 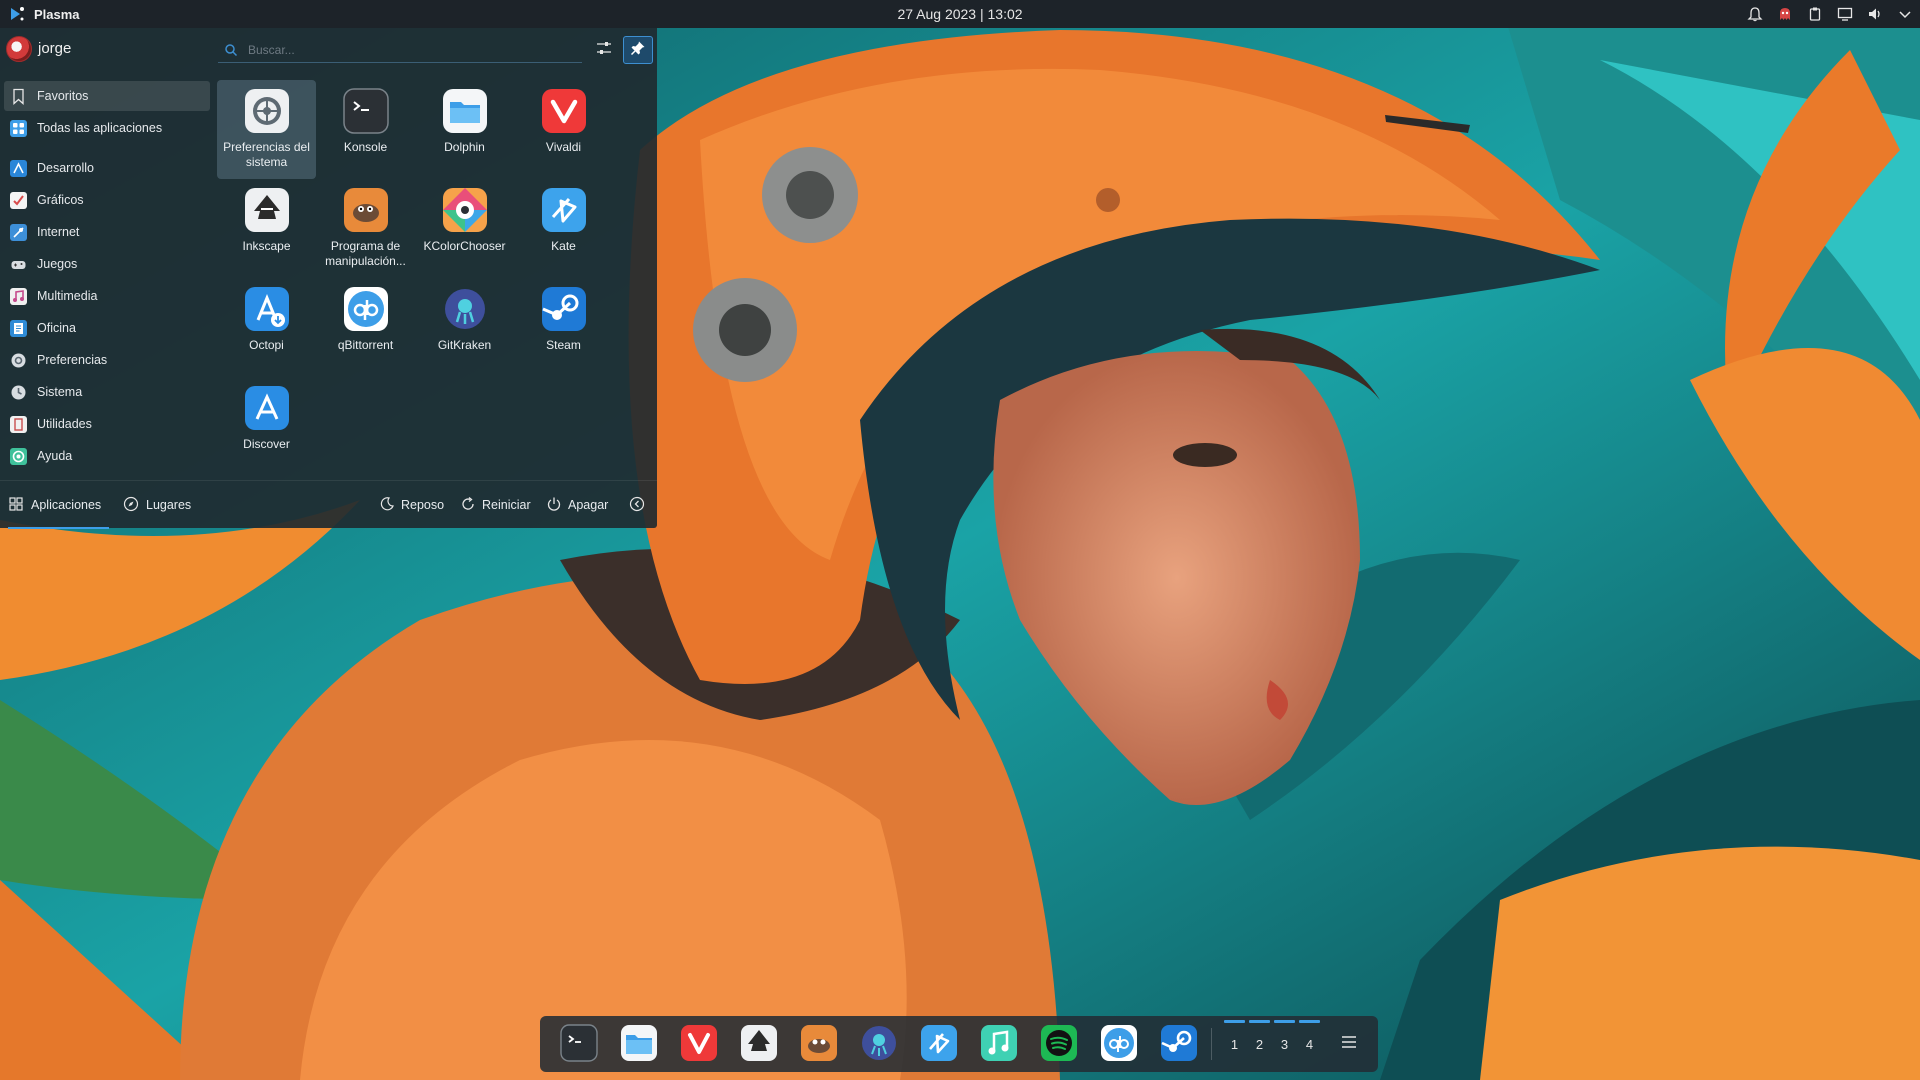 I want to click on dock-steam, so click(x=1179, y=1044).